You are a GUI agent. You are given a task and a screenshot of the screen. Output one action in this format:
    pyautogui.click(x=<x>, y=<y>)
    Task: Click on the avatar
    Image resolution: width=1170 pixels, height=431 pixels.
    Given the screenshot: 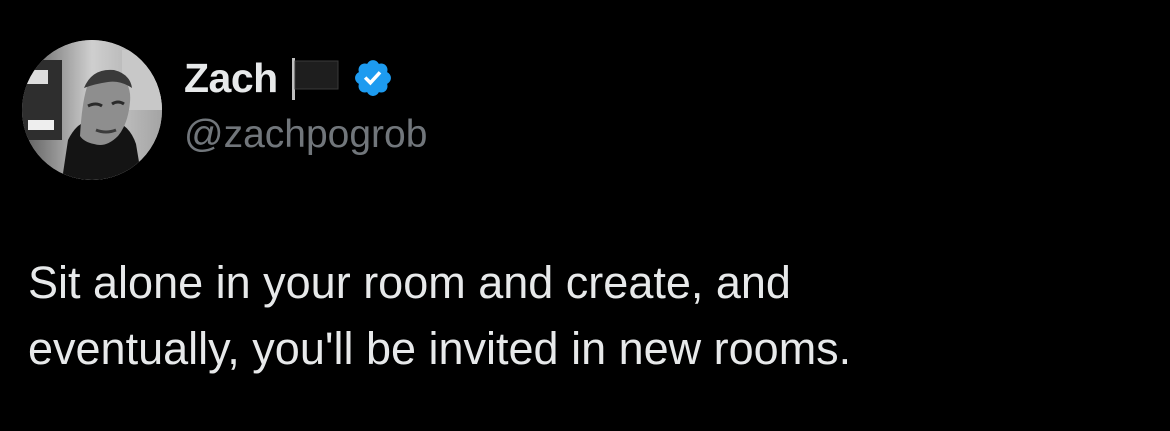 What is the action you would take?
    pyautogui.click(x=92, y=110)
    